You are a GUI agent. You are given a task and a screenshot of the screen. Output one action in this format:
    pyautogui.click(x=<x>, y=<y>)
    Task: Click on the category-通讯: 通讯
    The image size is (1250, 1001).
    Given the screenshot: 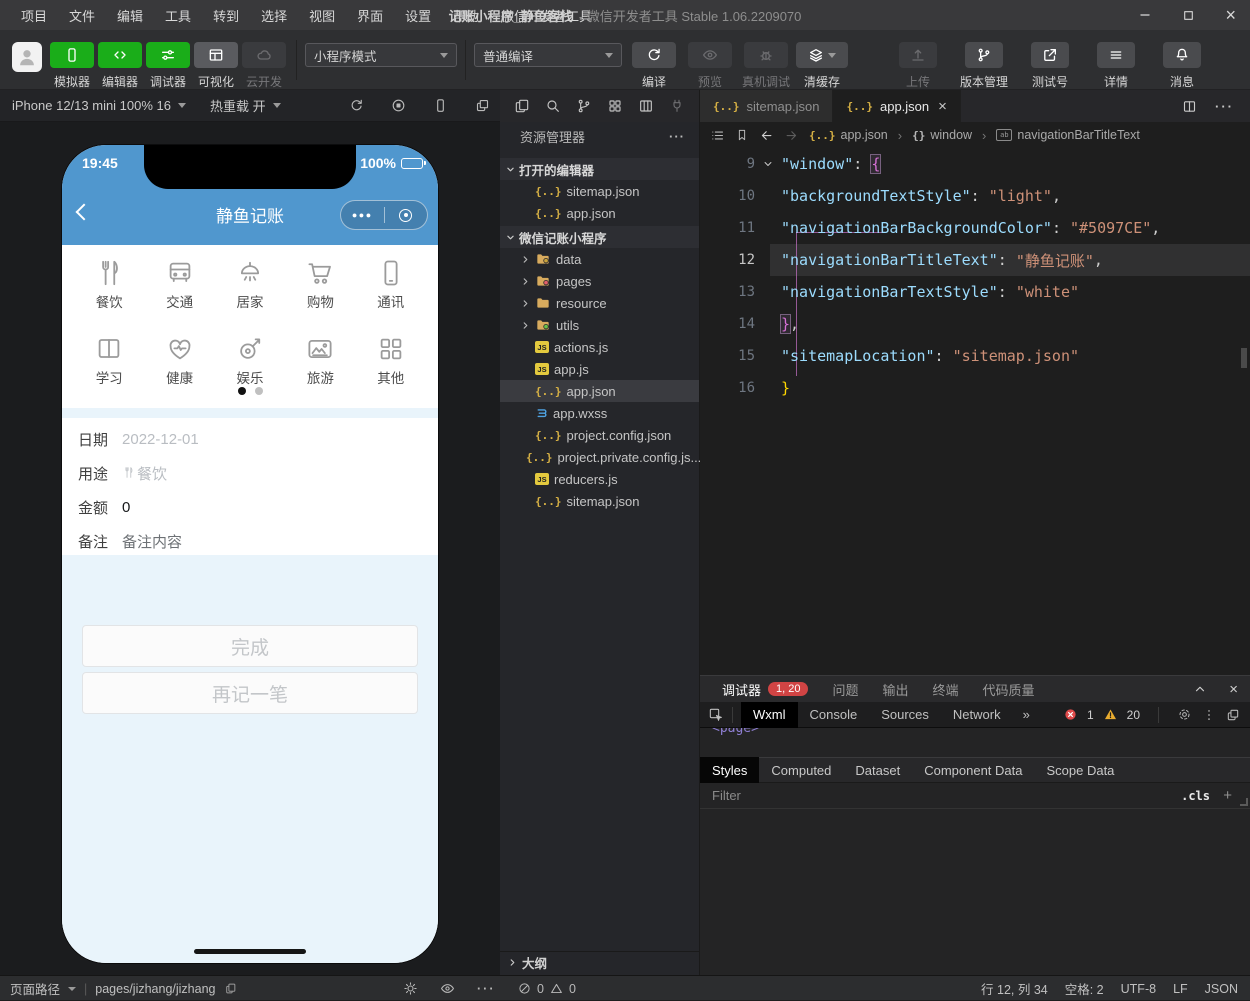 What is the action you would take?
    pyautogui.click(x=391, y=284)
    